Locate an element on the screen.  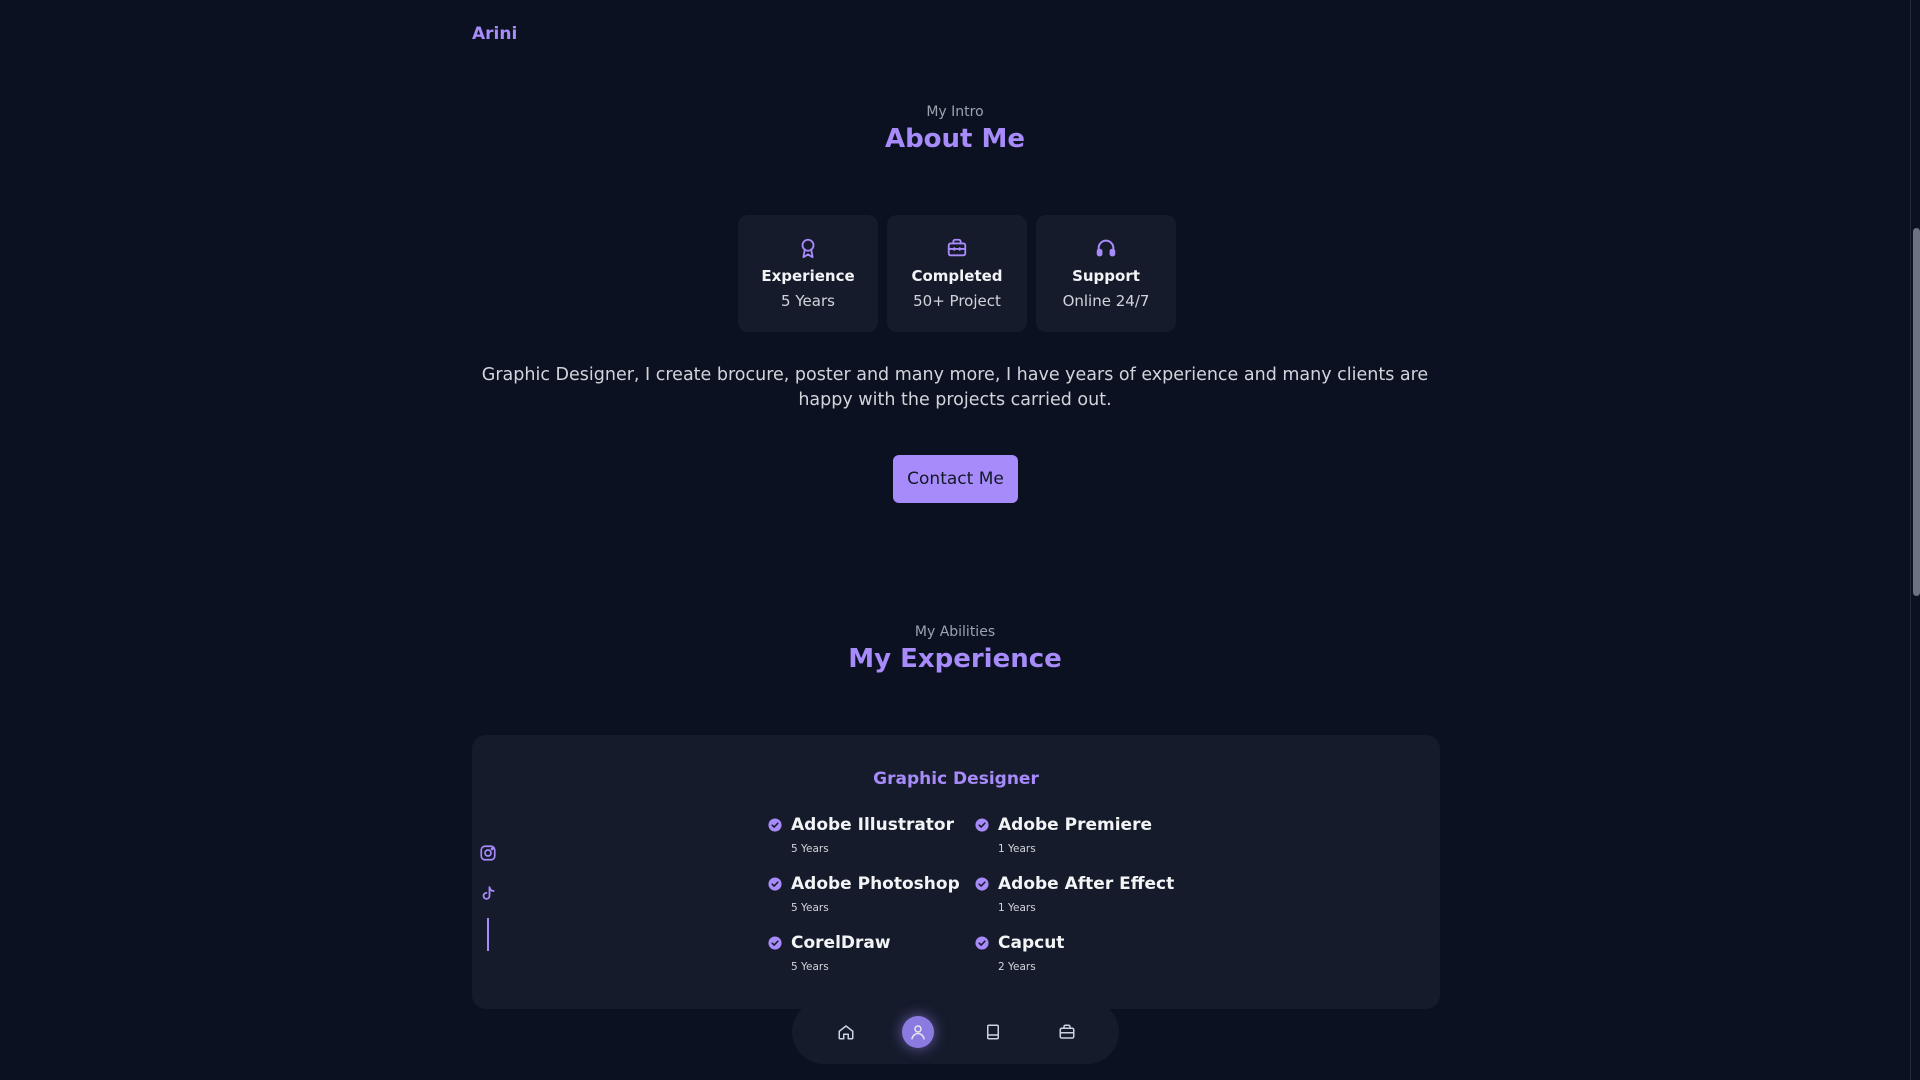
skill-name: Adobe Illustrator is located at coordinates (872, 825).